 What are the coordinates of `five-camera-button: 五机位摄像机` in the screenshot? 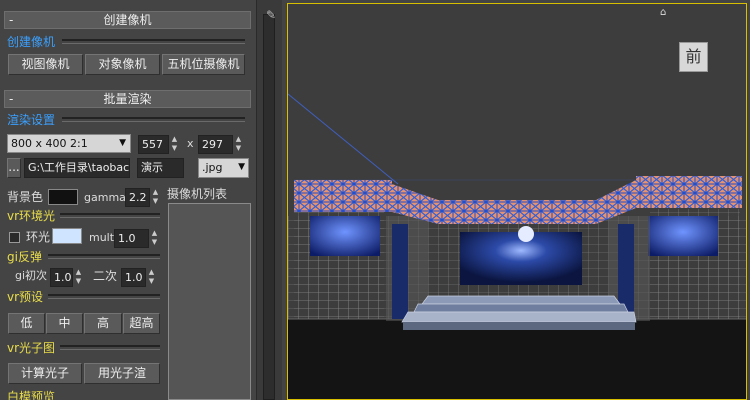 It's located at (203, 64).